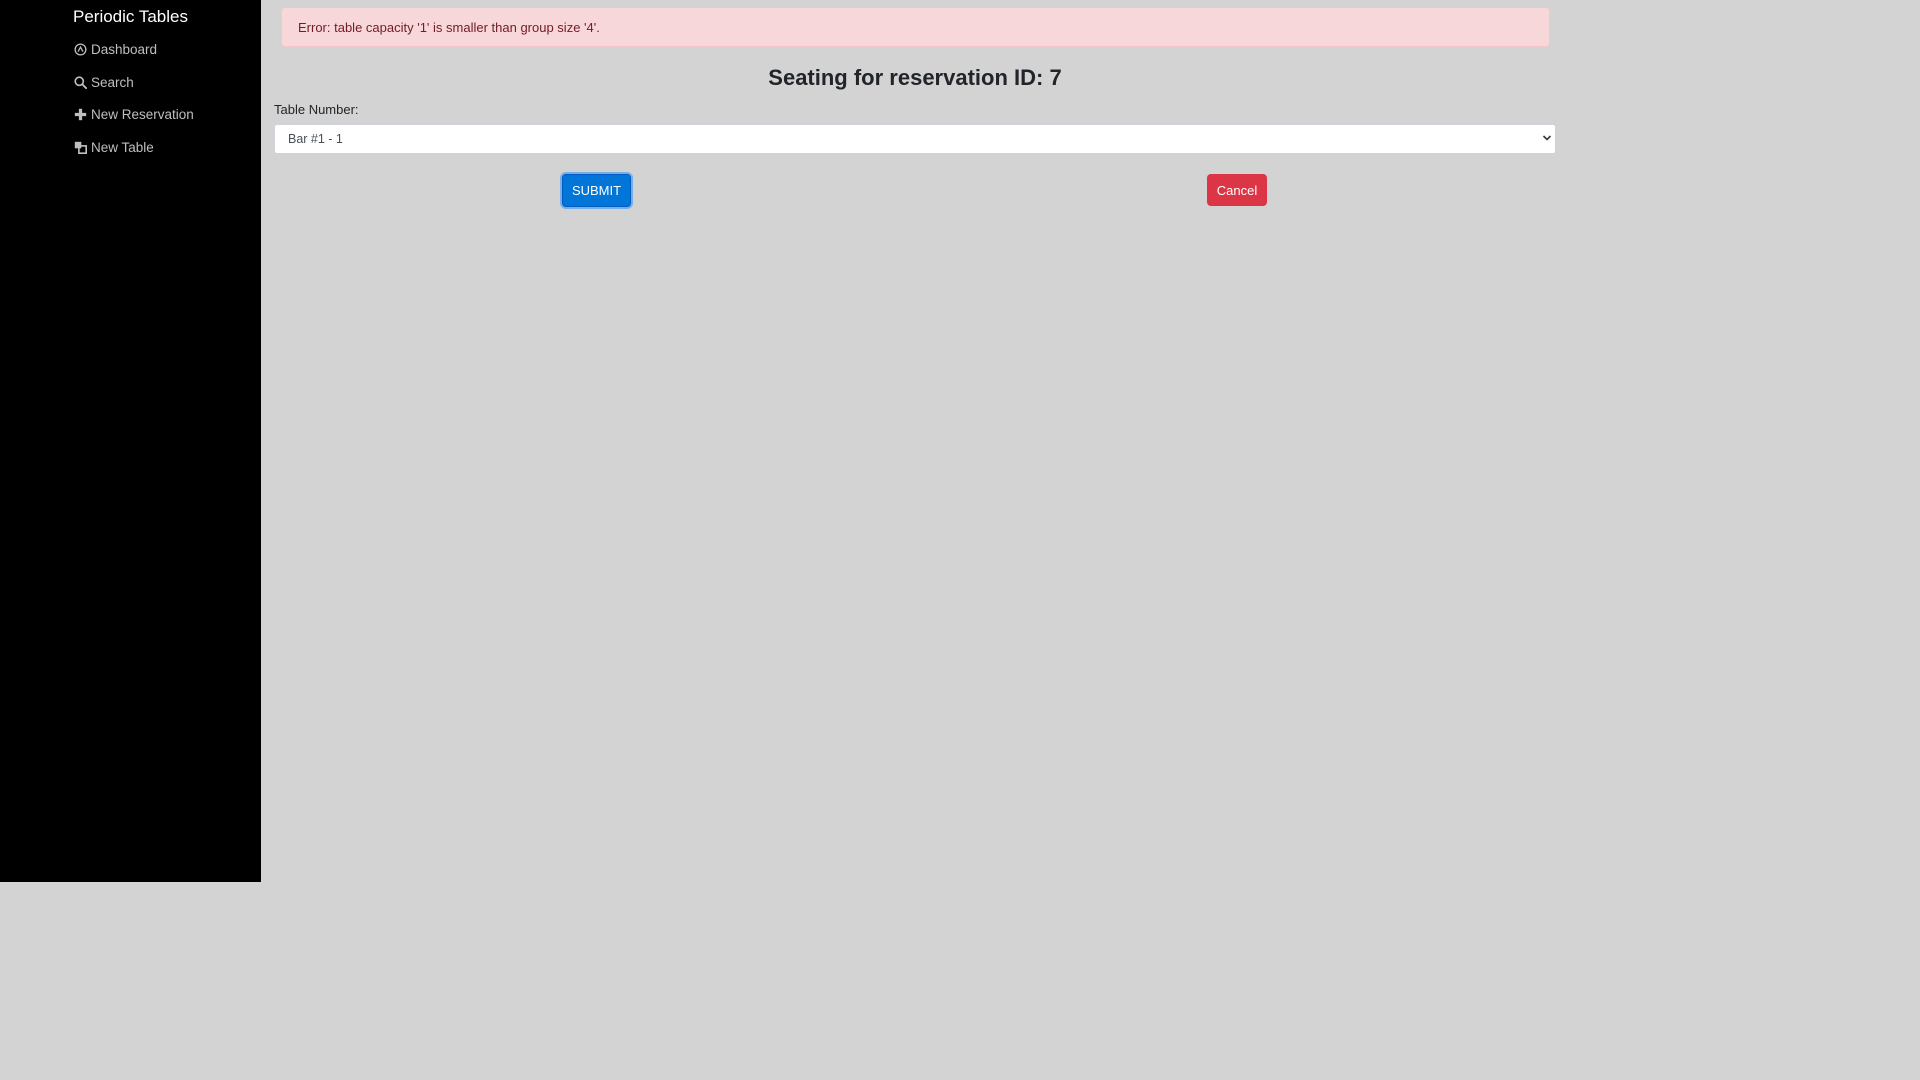 This screenshot has height=1080, width=1920. I want to click on sidebar-item-search: Search, so click(167, 82).